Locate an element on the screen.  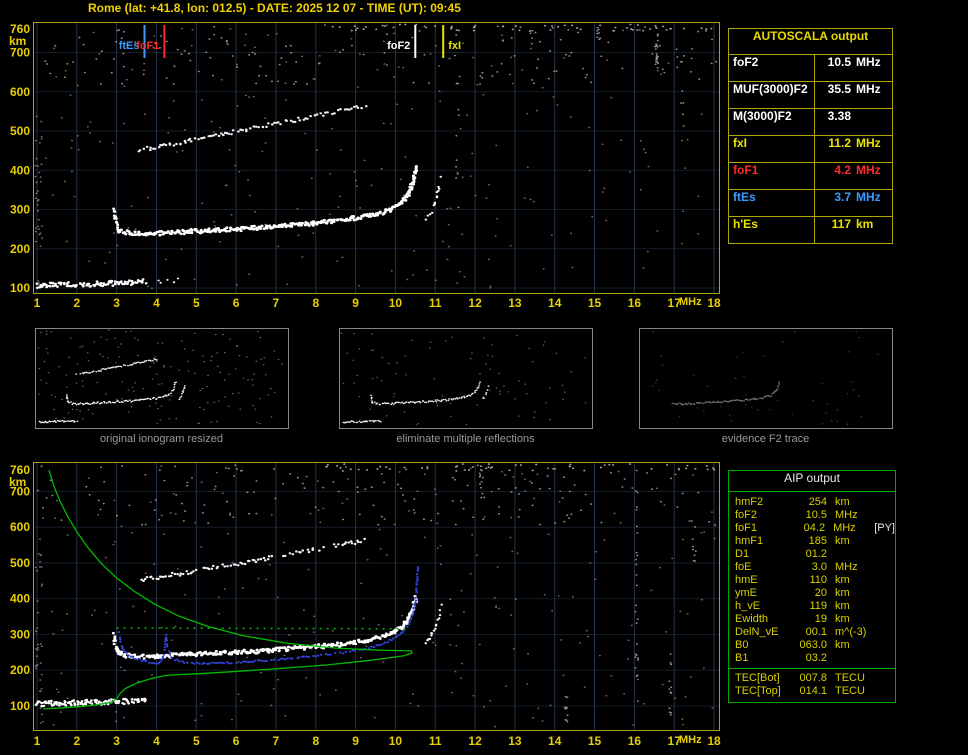
param-name: D1 is located at coordinates (742, 554).